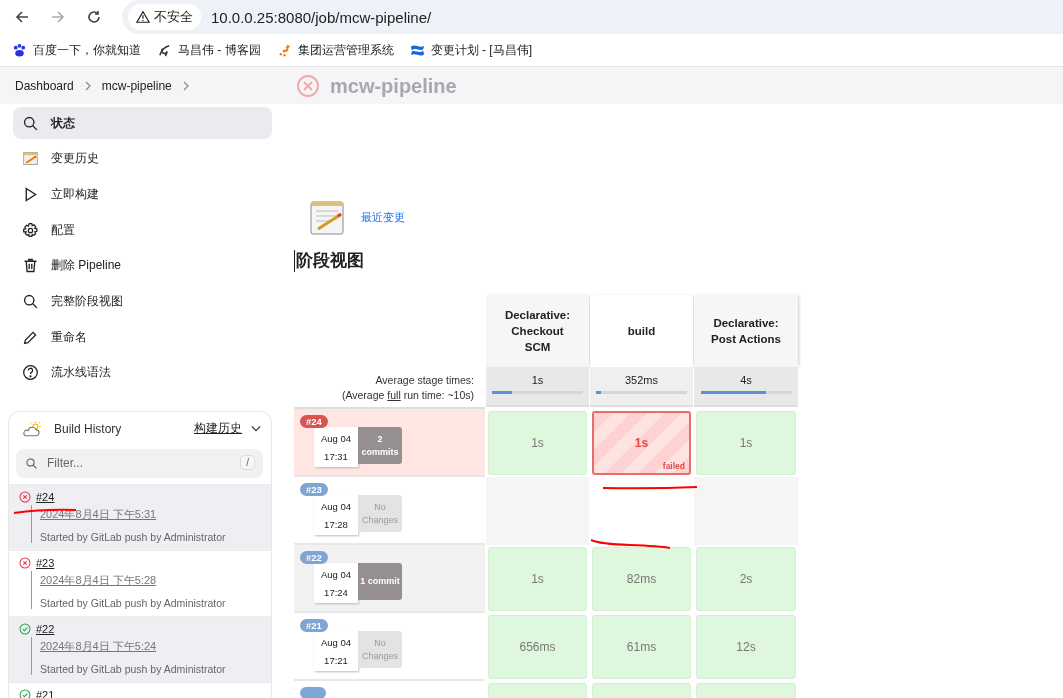  What do you see at coordinates (335, 50) in the screenshot?
I see `bookmark: 集团运营管理系统` at bounding box center [335, 50].